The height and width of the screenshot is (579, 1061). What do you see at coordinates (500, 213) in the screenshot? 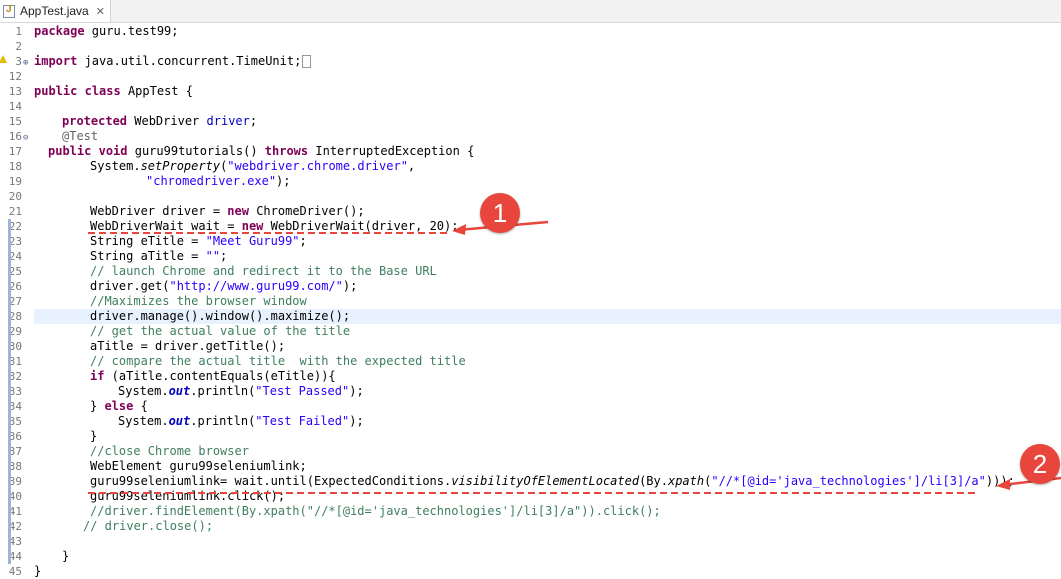
I see `annotation-badge-1: 1` at bounding box center [500, 213].